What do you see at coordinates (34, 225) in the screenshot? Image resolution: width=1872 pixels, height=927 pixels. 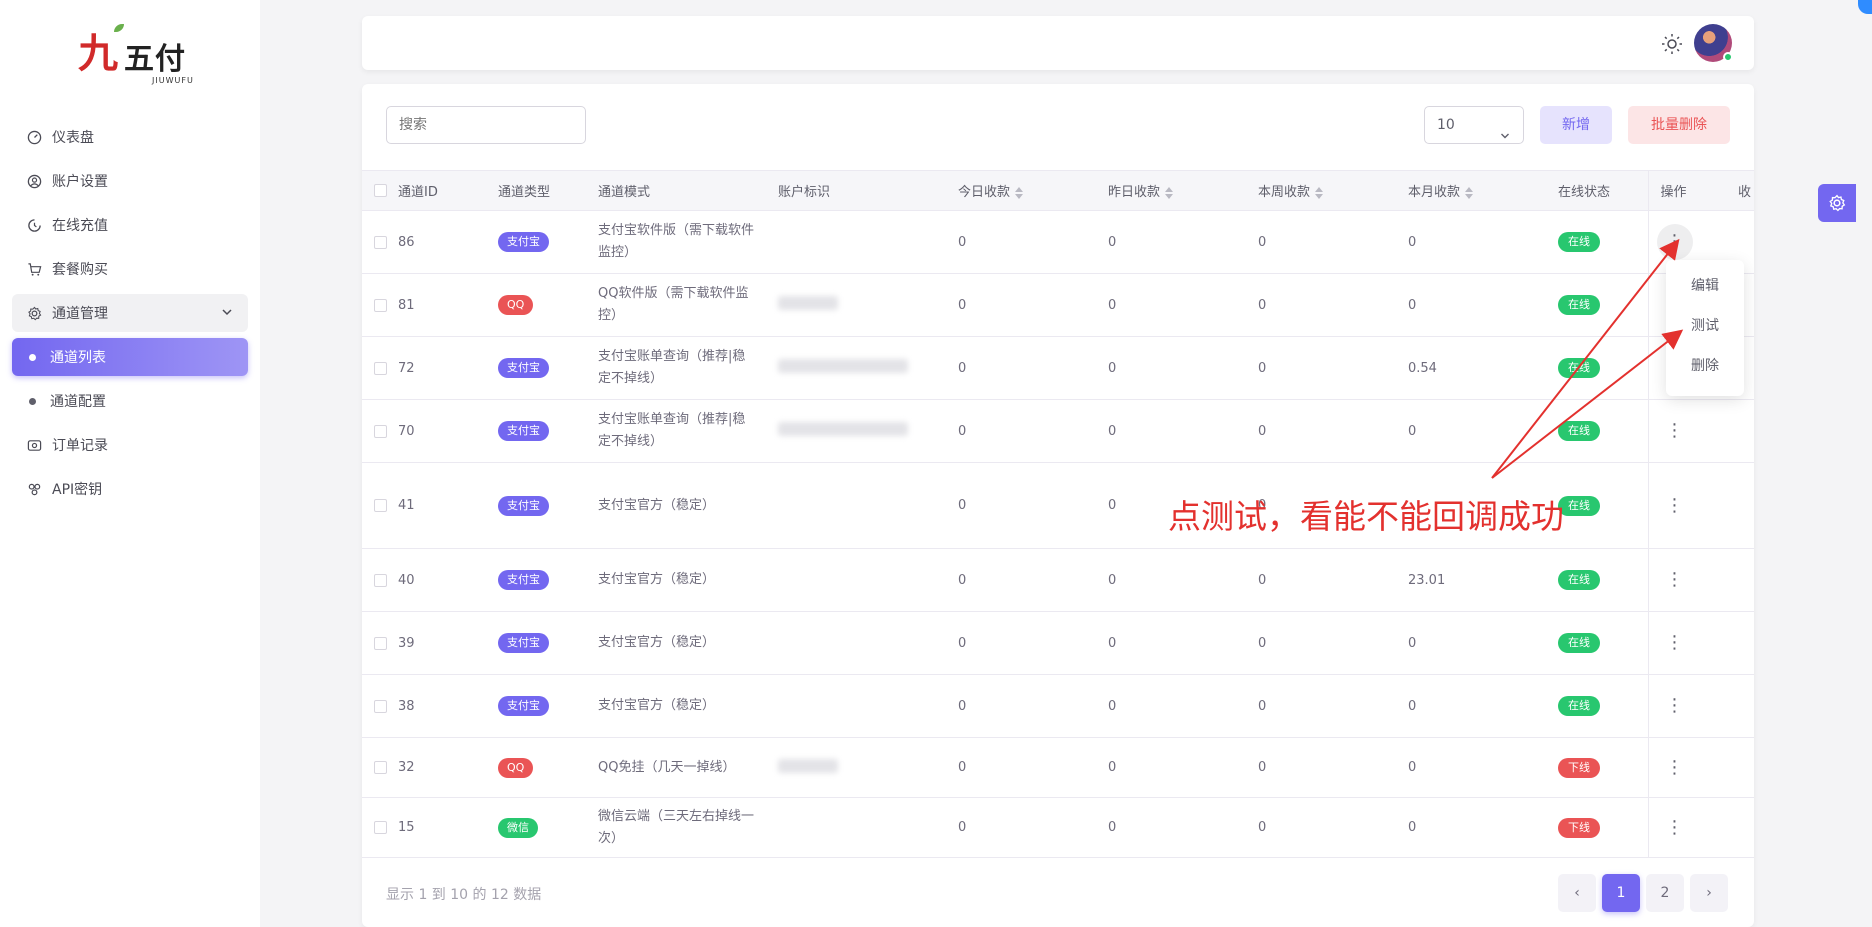 I see `recharge-icon` at bounding box center [34, 225].